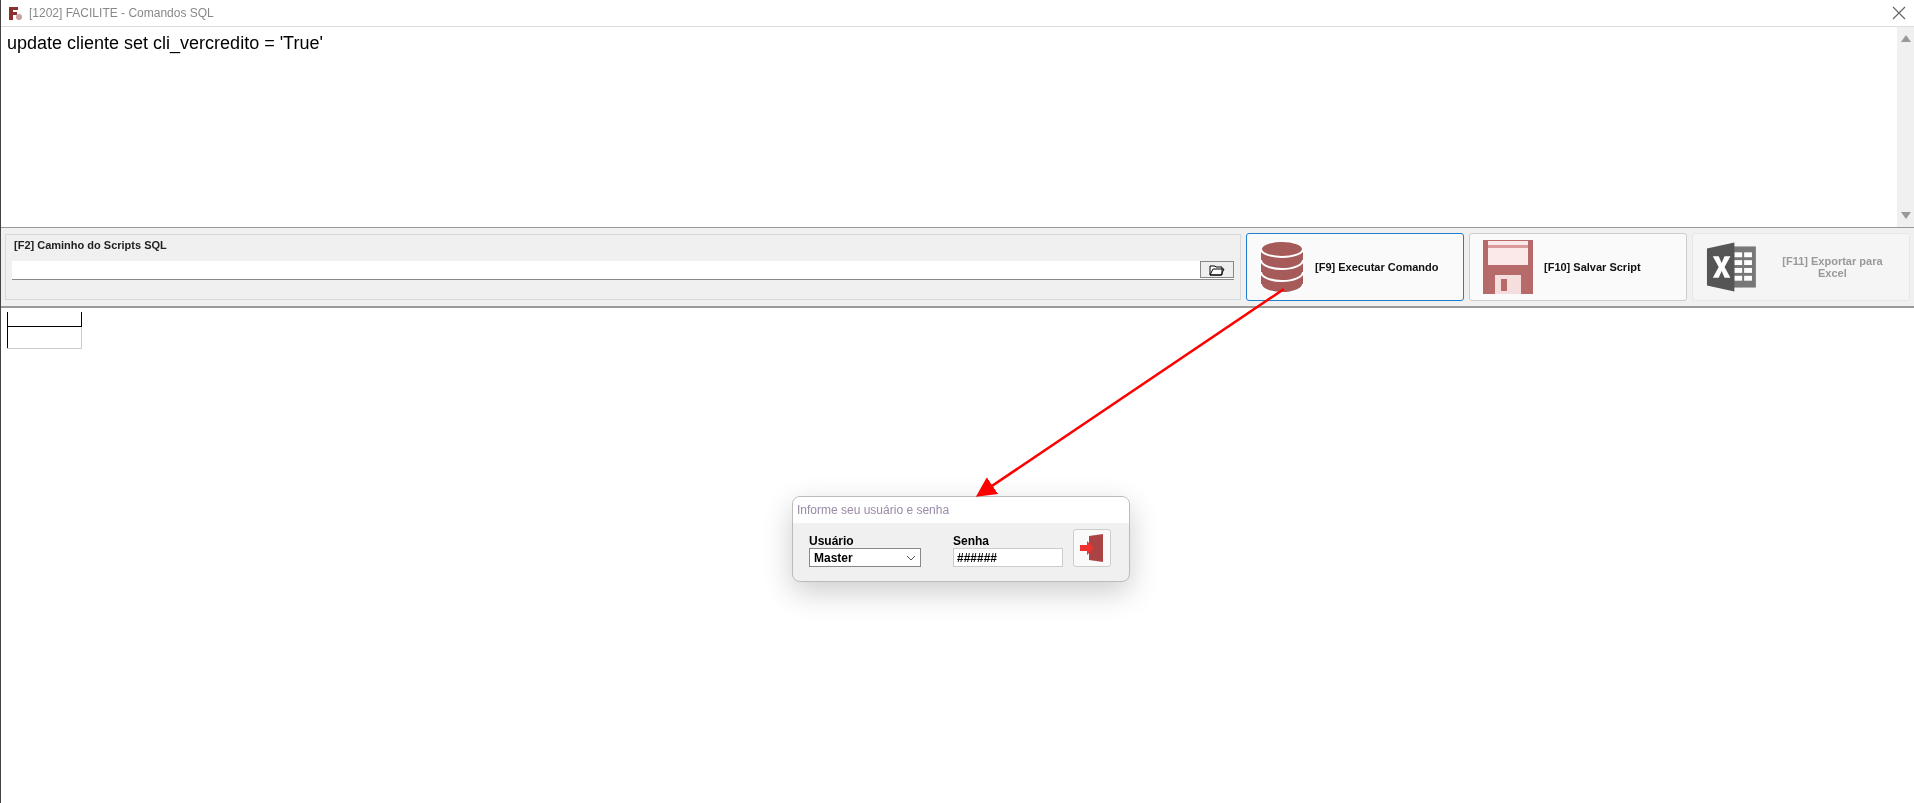 This screenshot has height=803, width=1914. I want to click on scroll-up-icon, so click(1905, 38).